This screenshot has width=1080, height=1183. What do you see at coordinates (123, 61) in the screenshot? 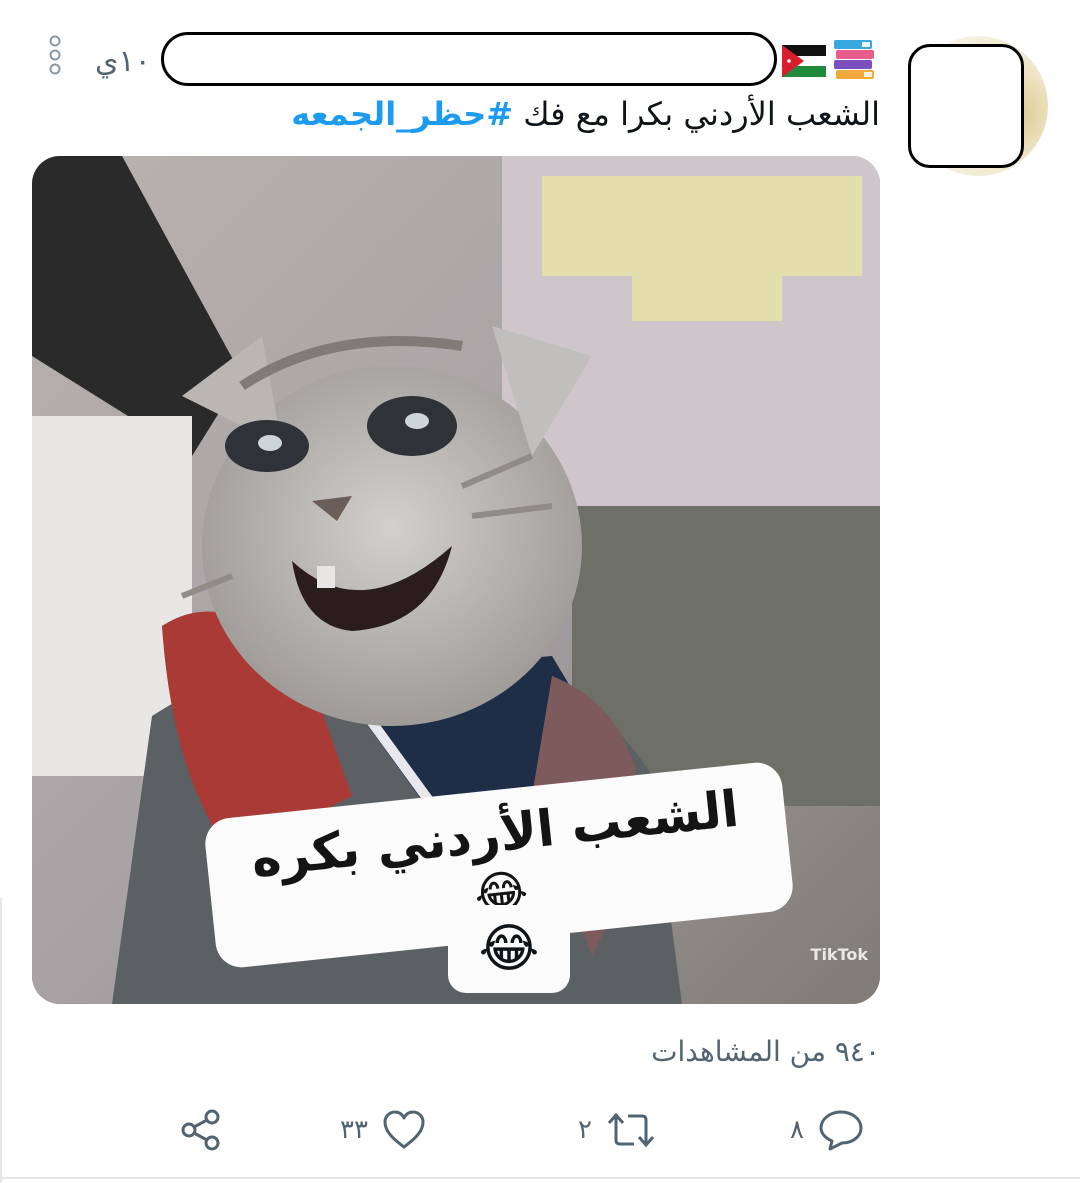
I see `tweet-time: ١٠ي` at bounding box center [123, 61].